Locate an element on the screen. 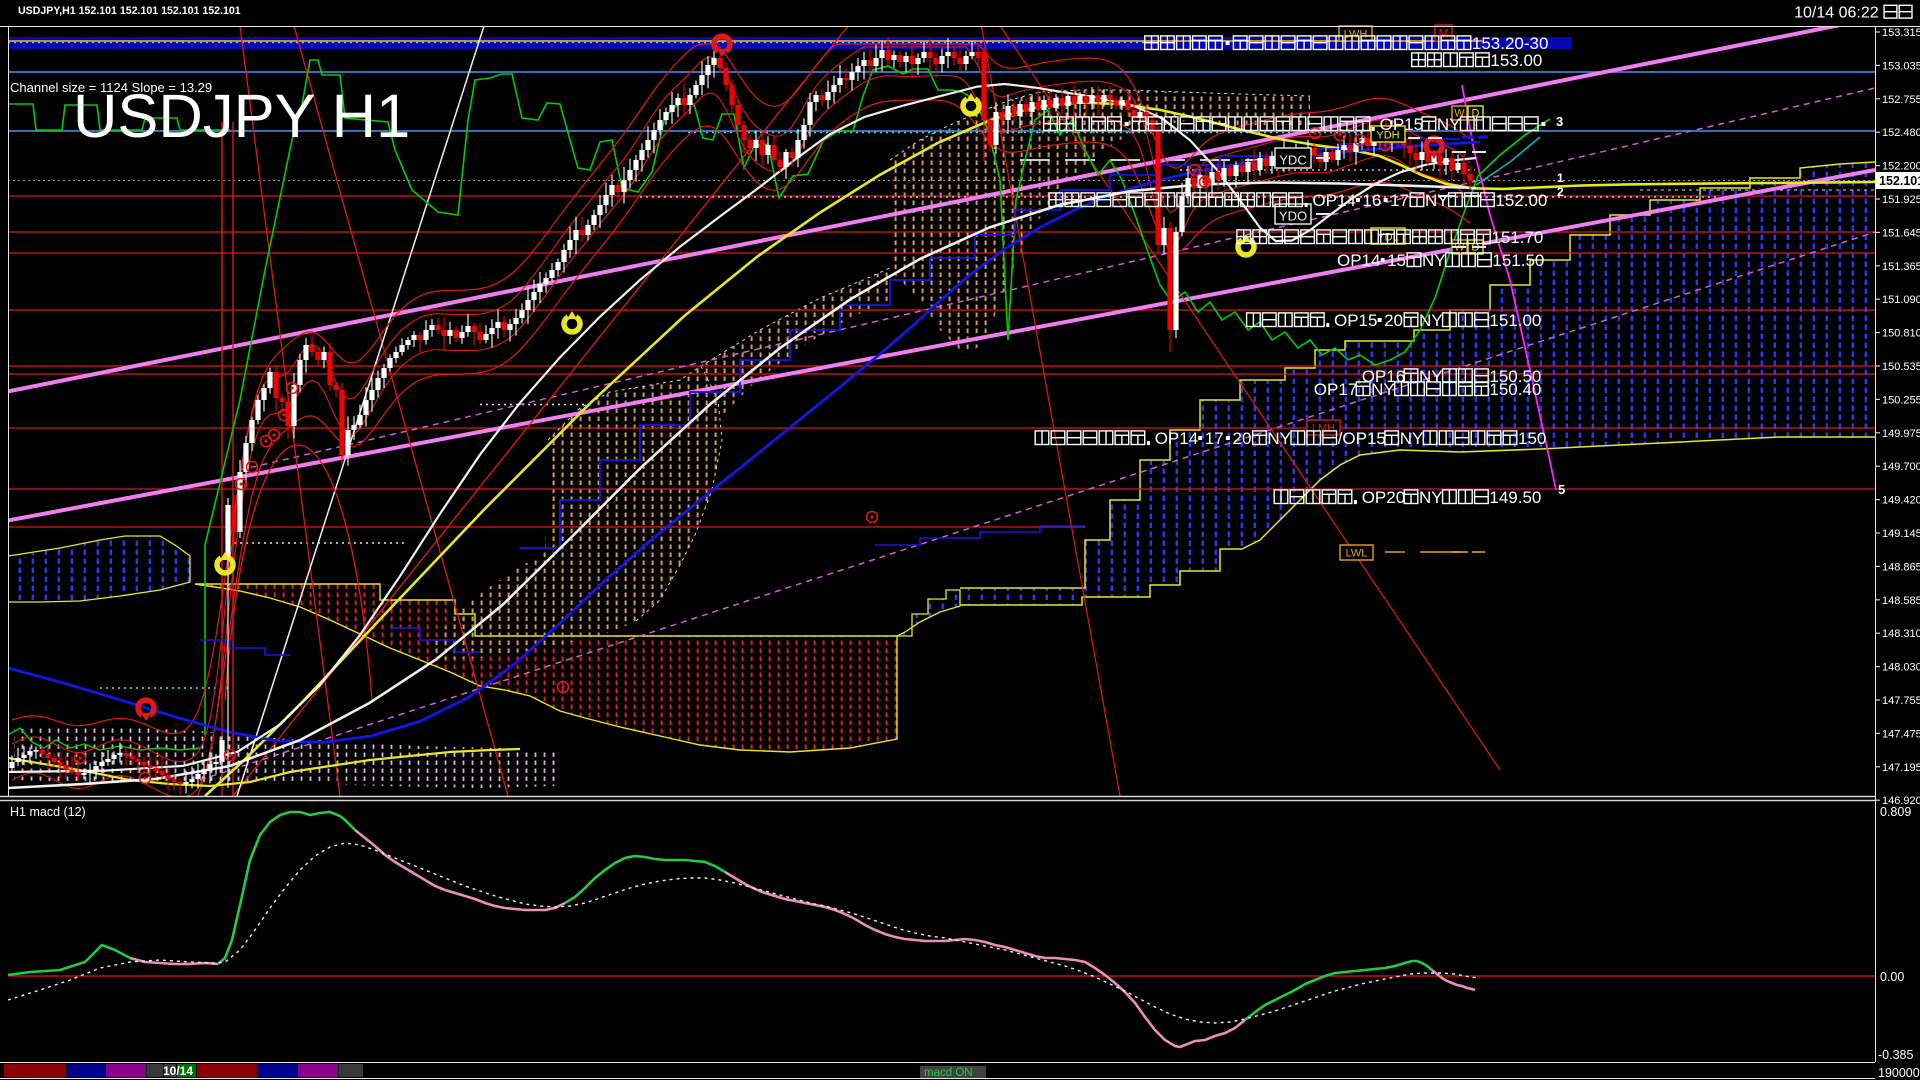 This screenshot has width=1920, height=1080. svg-text: 148.030 is located at coordinates (1901, 668).